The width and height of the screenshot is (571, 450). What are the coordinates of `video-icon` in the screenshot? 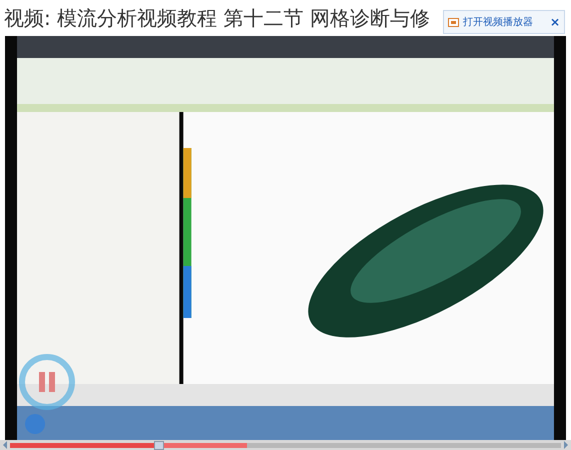 It's located at (453, 22).